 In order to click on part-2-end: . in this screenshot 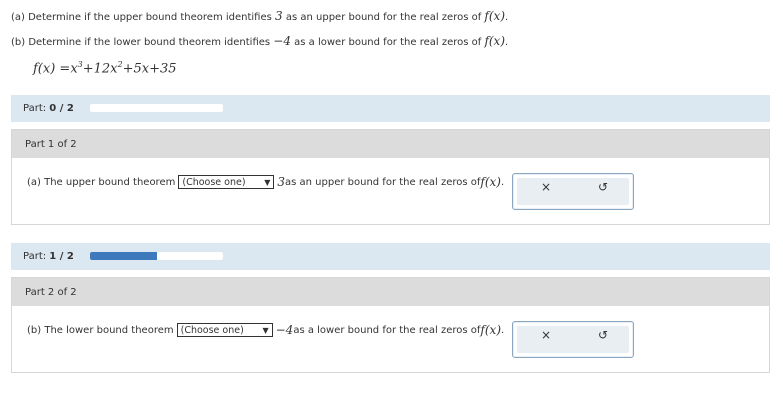, I will do `click(503, 330)`.